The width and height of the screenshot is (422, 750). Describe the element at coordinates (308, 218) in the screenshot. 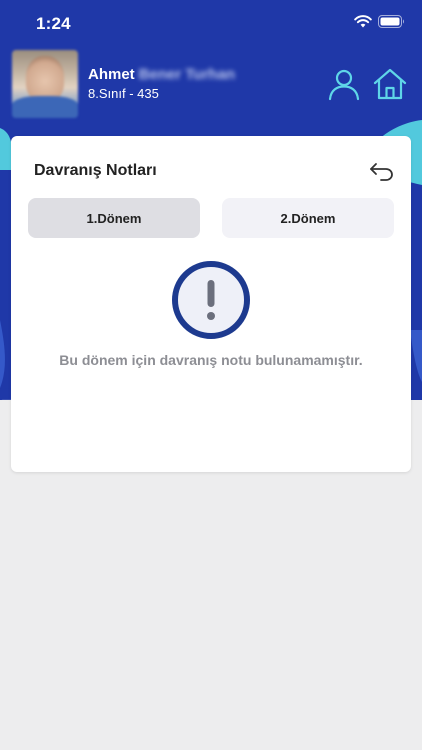

I see `tab-term-2: 2.Dönem` at that location.